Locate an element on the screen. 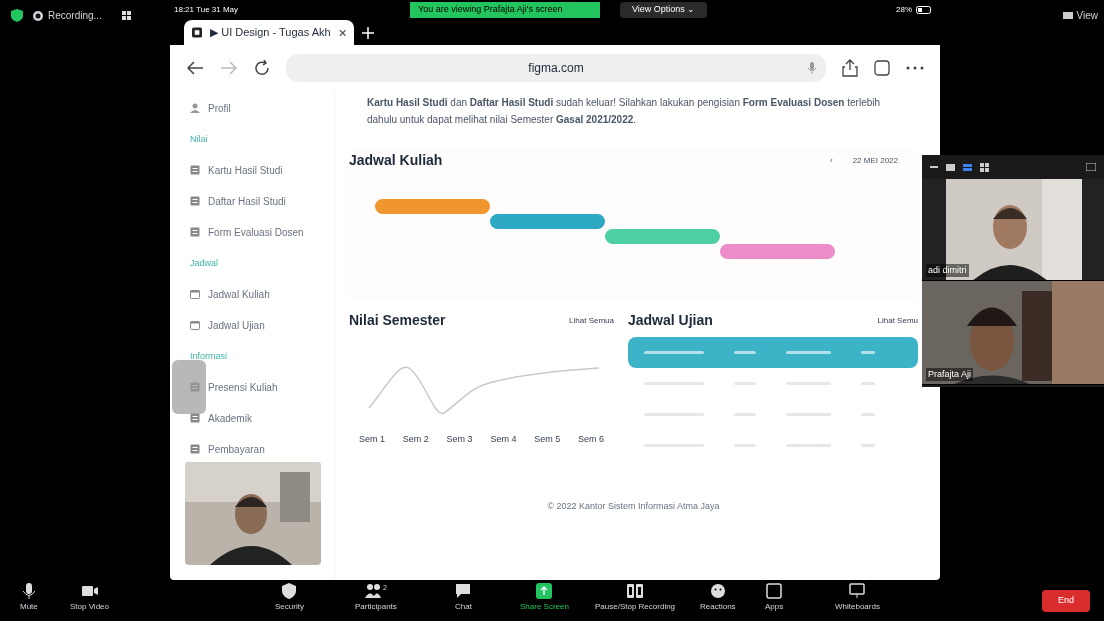  toolbar-button: Participants is located at coordinates (376, 607).